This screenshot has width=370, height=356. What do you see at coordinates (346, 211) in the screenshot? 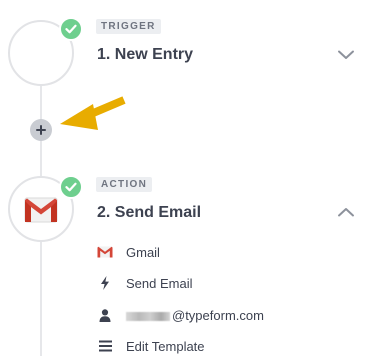
I see `chevron-up-icon` at bounding box center [346, 211].